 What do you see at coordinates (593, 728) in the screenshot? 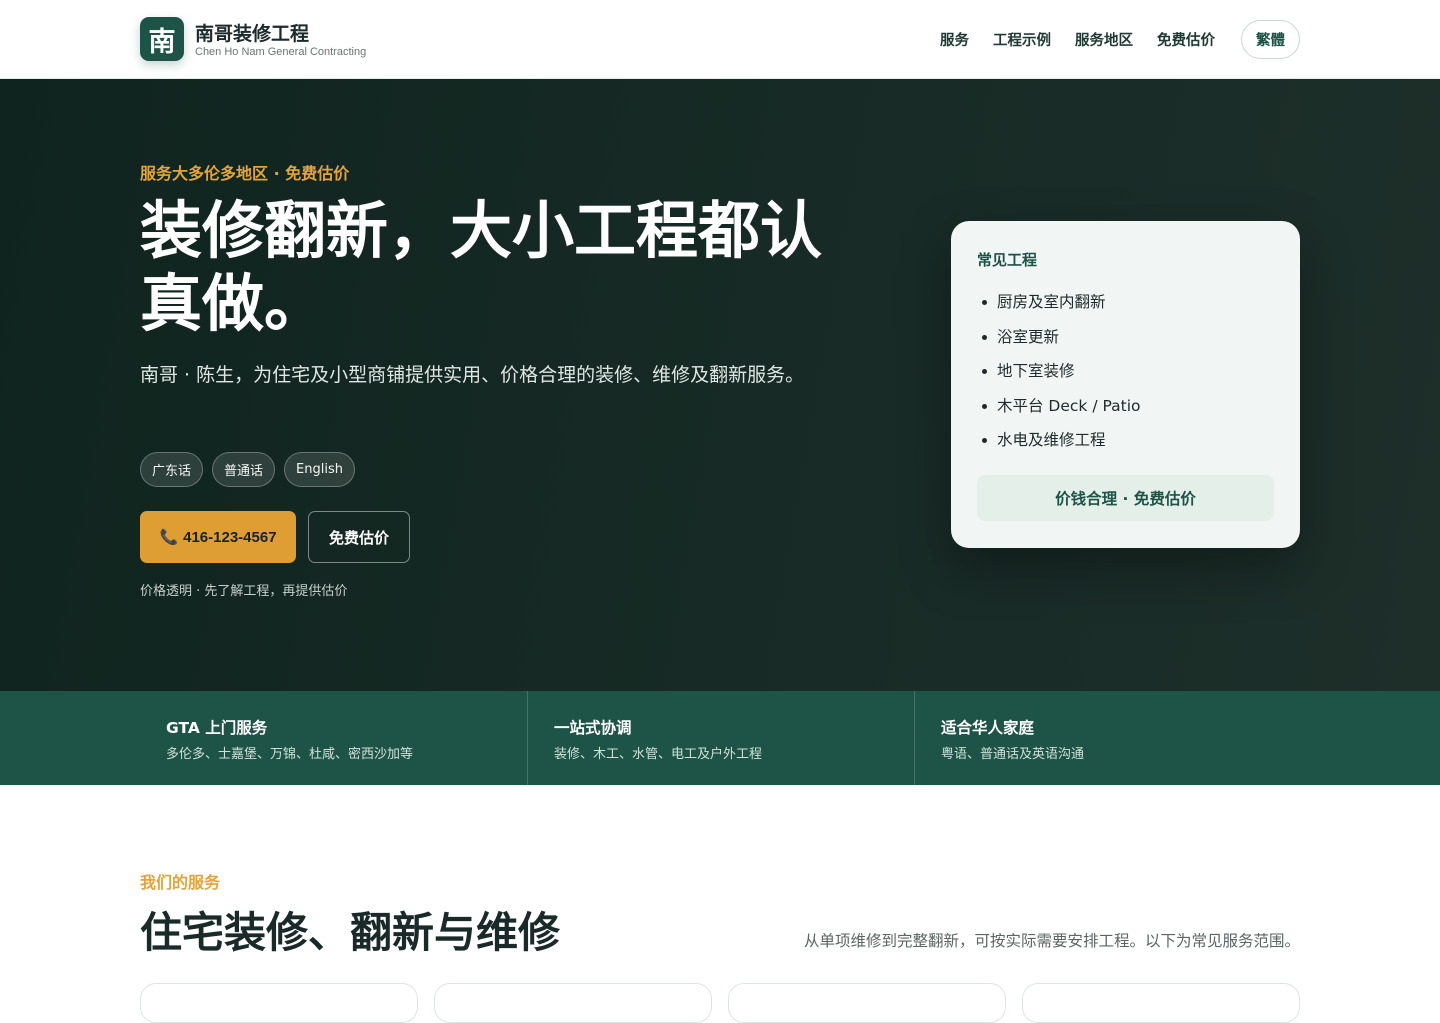
I see `feature-title: 一站式协调` at bounding box center [593, 728].